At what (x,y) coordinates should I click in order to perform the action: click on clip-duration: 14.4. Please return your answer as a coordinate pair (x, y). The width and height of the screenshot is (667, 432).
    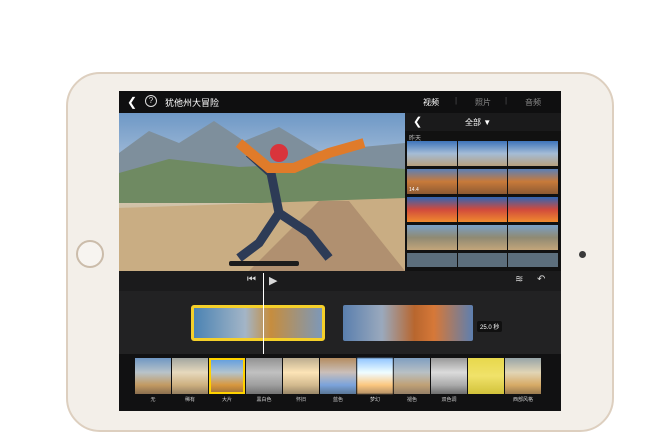
    Looking at the image, I should click on (414, 190).